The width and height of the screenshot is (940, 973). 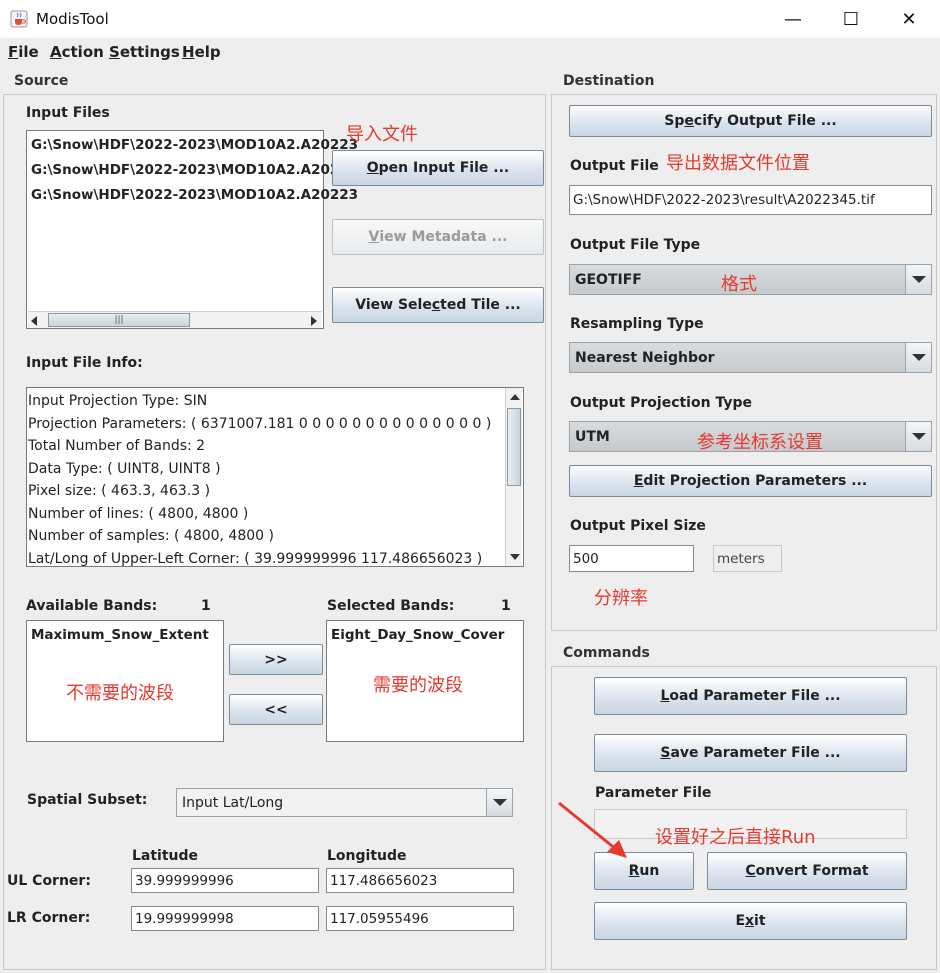 What do you see at coordinates (621, 598) in the screenshot?
I see `annotation-resolution: 分辨率` at bounding box center [621, 598].